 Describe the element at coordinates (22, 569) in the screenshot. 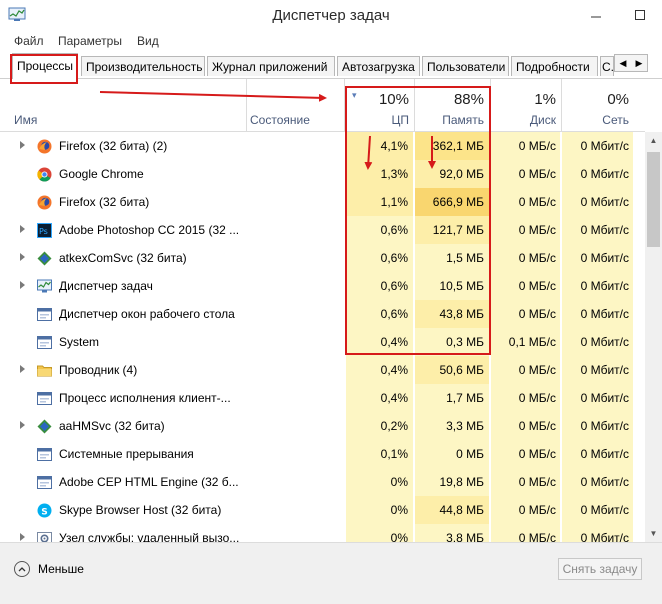

I see `chevron-up-icon` at that location.